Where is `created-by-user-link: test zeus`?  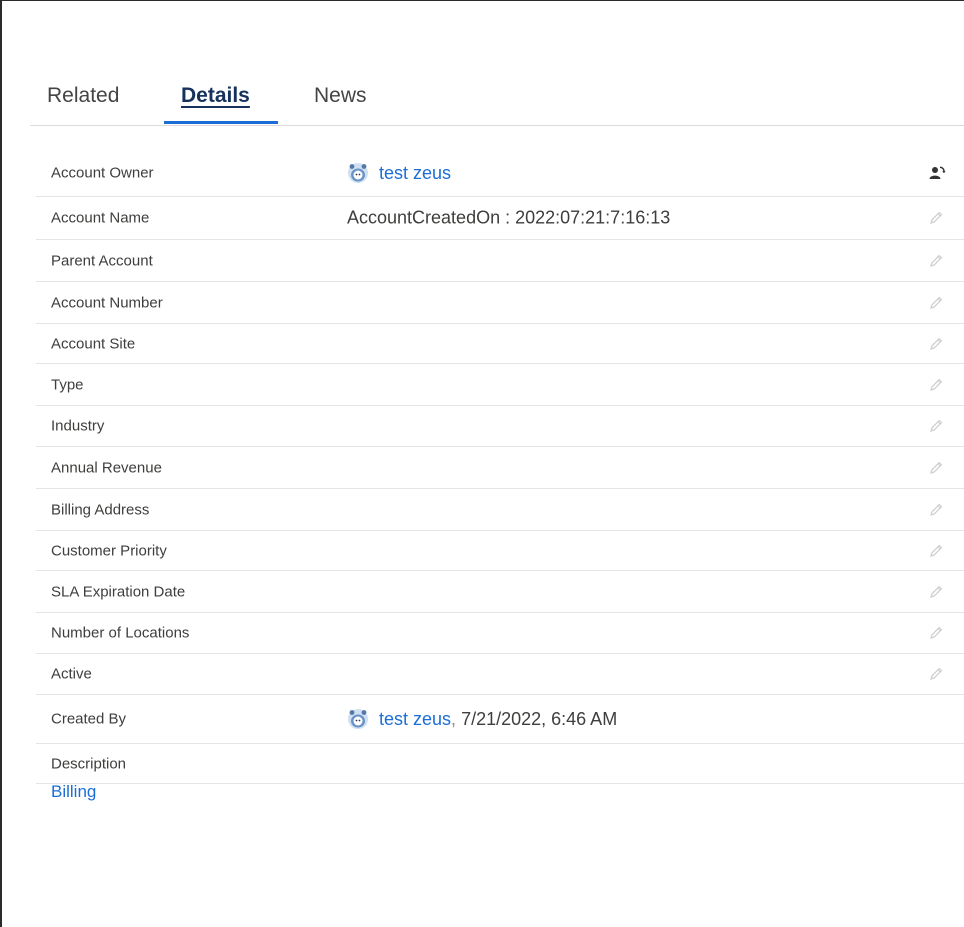
created-by-user-link: test zeus is located at coordinates (415, 719).